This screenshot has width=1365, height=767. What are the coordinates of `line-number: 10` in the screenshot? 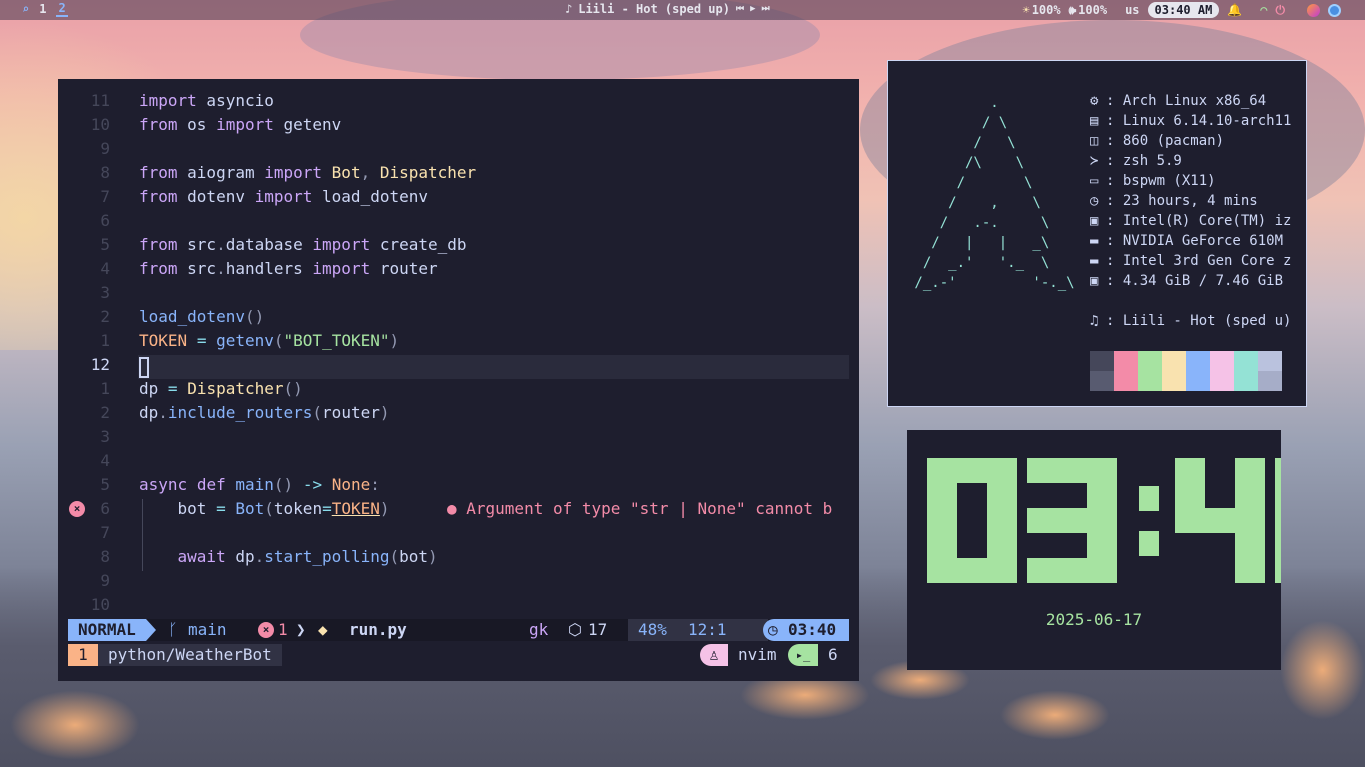 It's located at (100, 124).